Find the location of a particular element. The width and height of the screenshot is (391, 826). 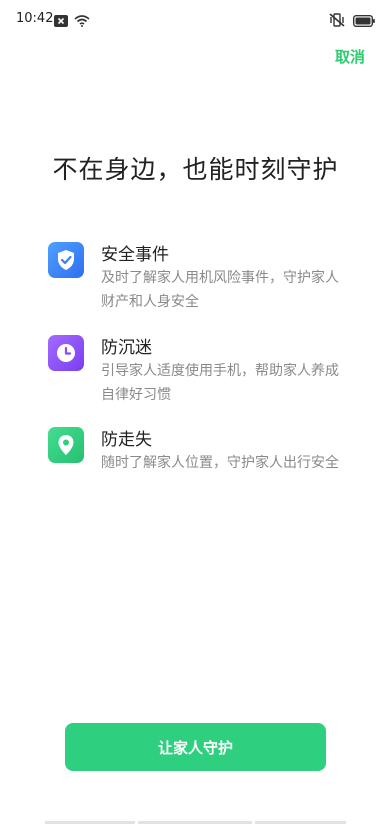

status-right-icons is located at coordinates (352, 21).